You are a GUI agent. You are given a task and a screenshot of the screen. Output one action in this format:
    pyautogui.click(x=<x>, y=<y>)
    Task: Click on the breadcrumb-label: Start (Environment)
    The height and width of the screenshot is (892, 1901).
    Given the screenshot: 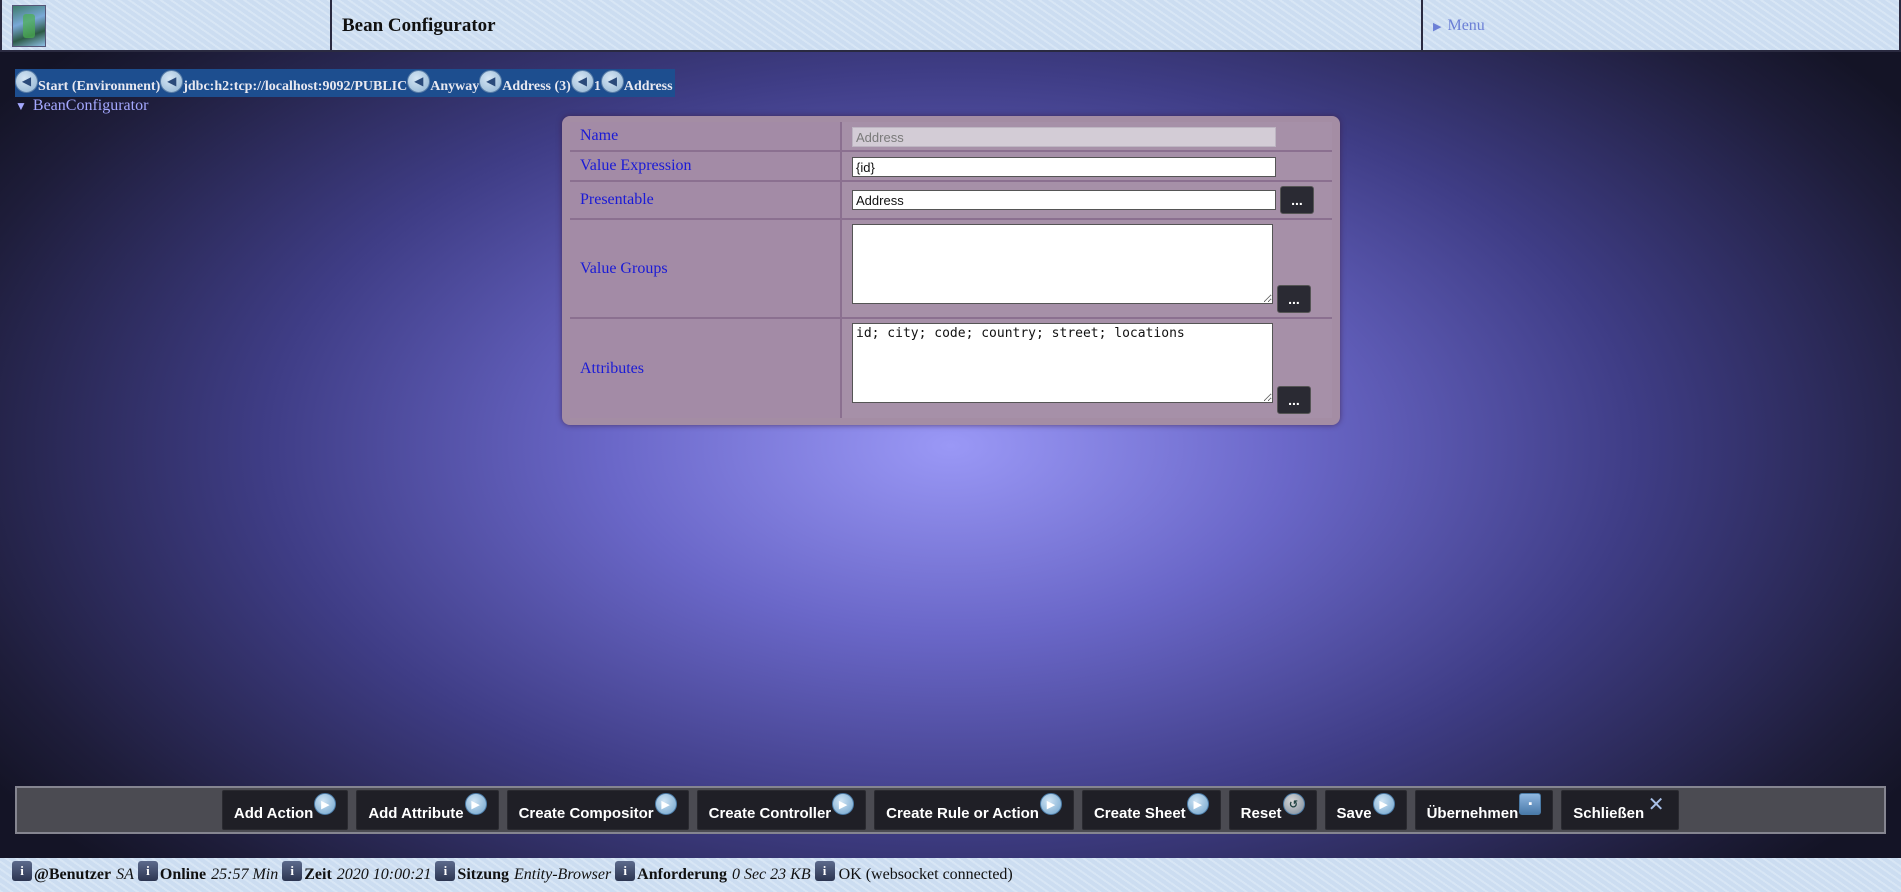 What is the action you would take?
    pyautogui.click(x=99, y=87)
    